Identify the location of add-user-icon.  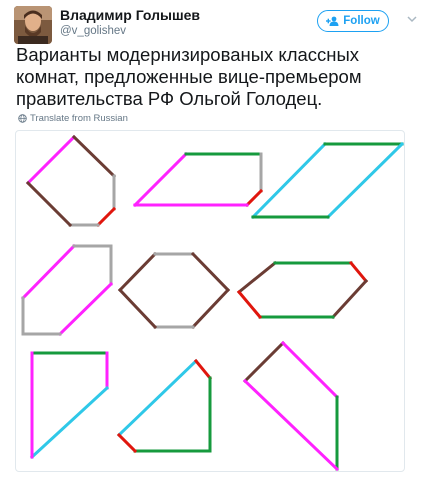
(332, 21).